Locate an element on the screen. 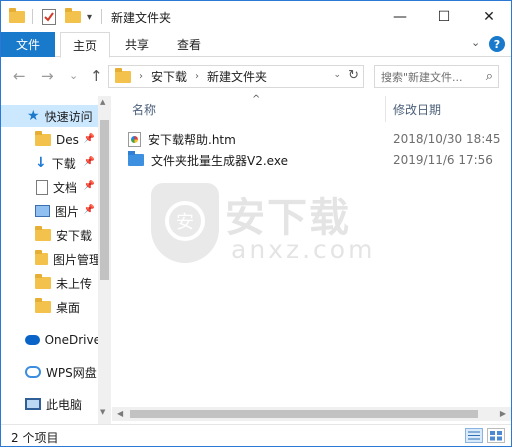 This screenshot has width=512, height=447. sidebar-item-downloads: ↓ 下载 📌 is located at coordinates (51, 163).